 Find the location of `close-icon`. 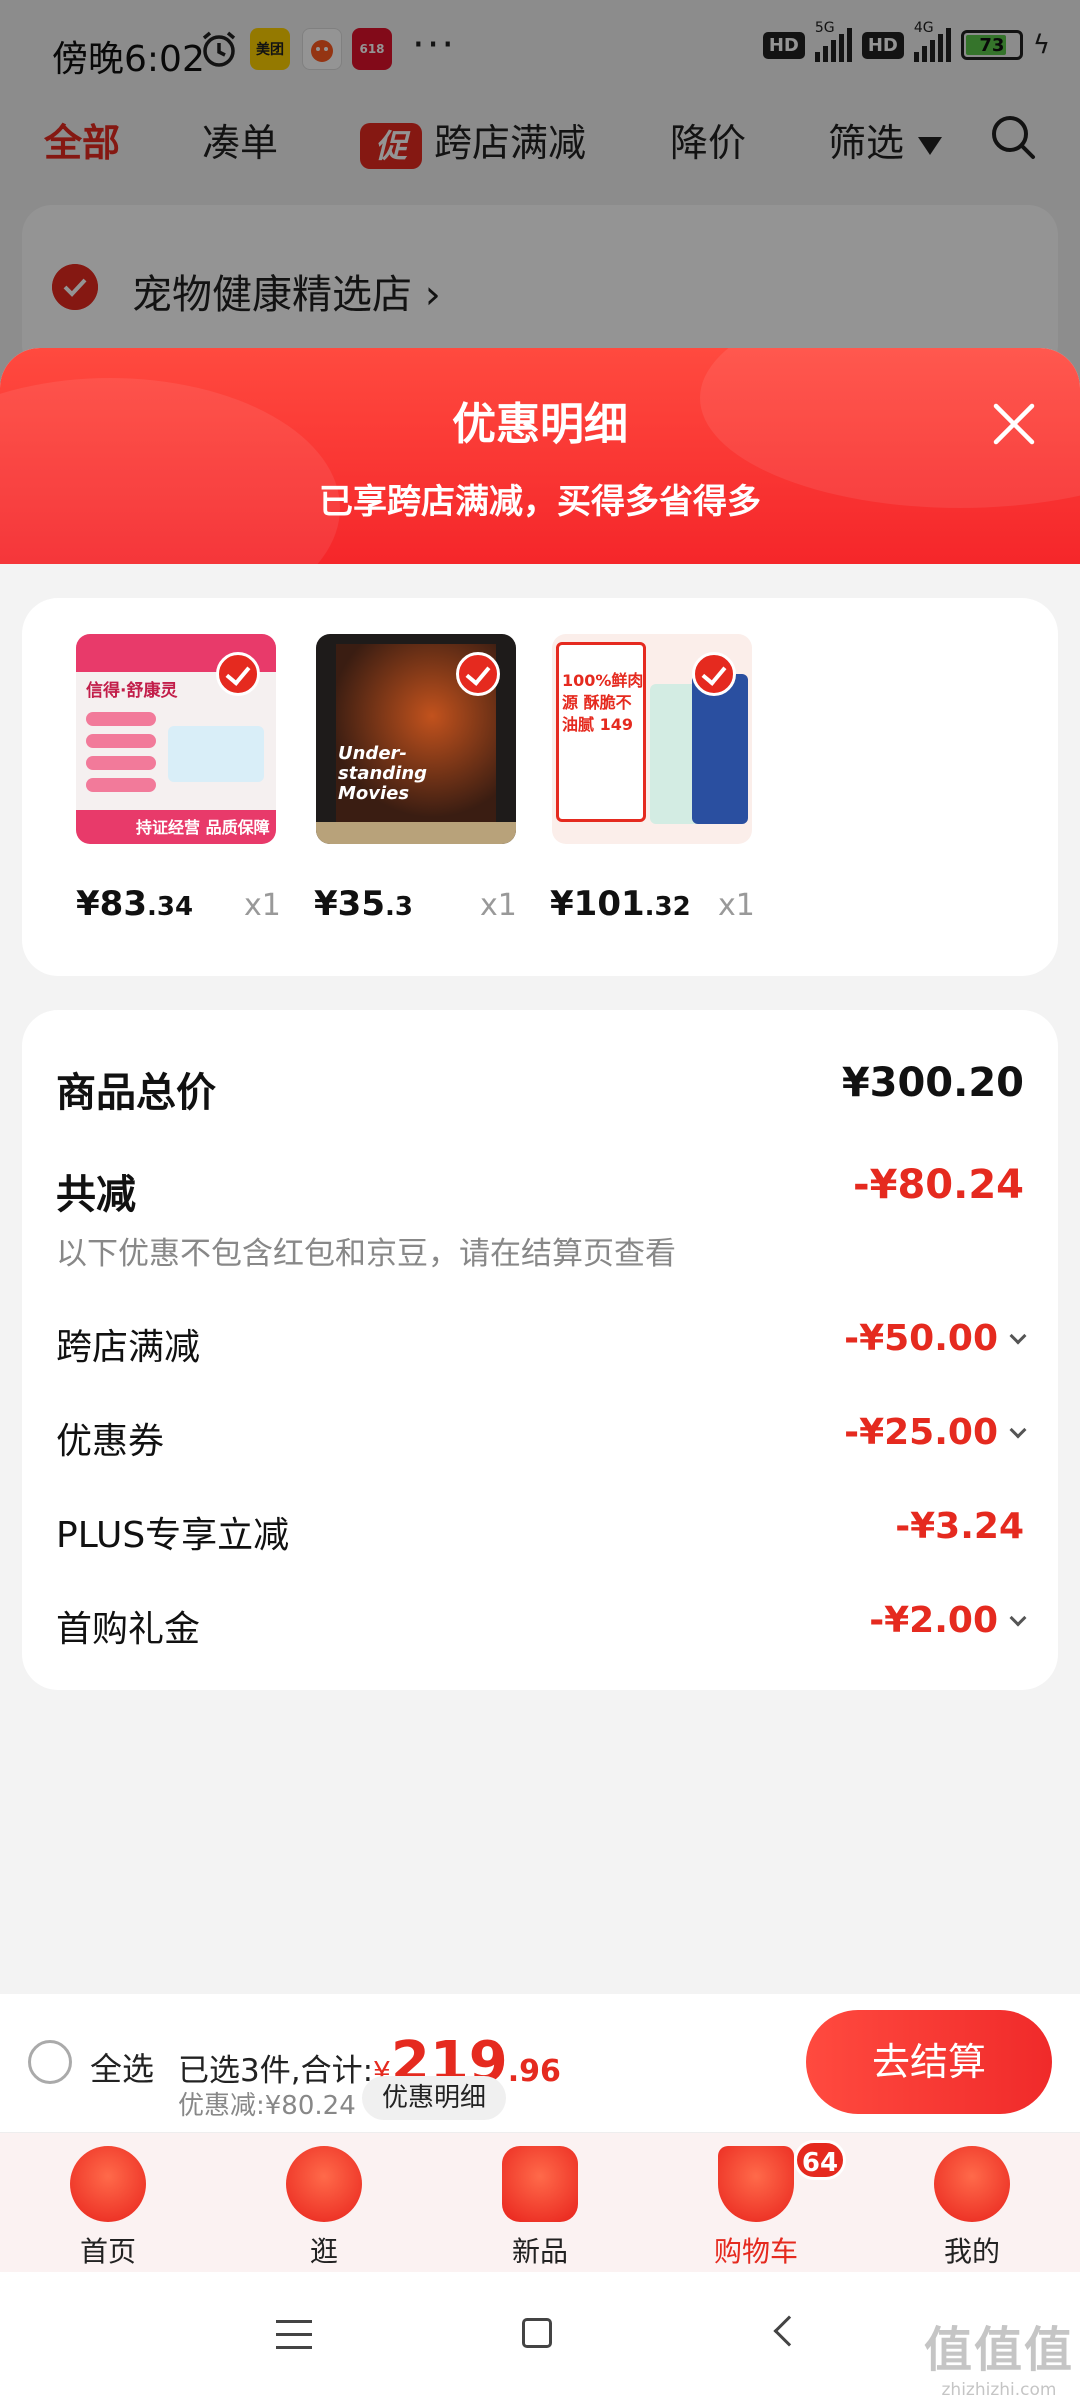

close-icon is located at coordinates (1014, 424).